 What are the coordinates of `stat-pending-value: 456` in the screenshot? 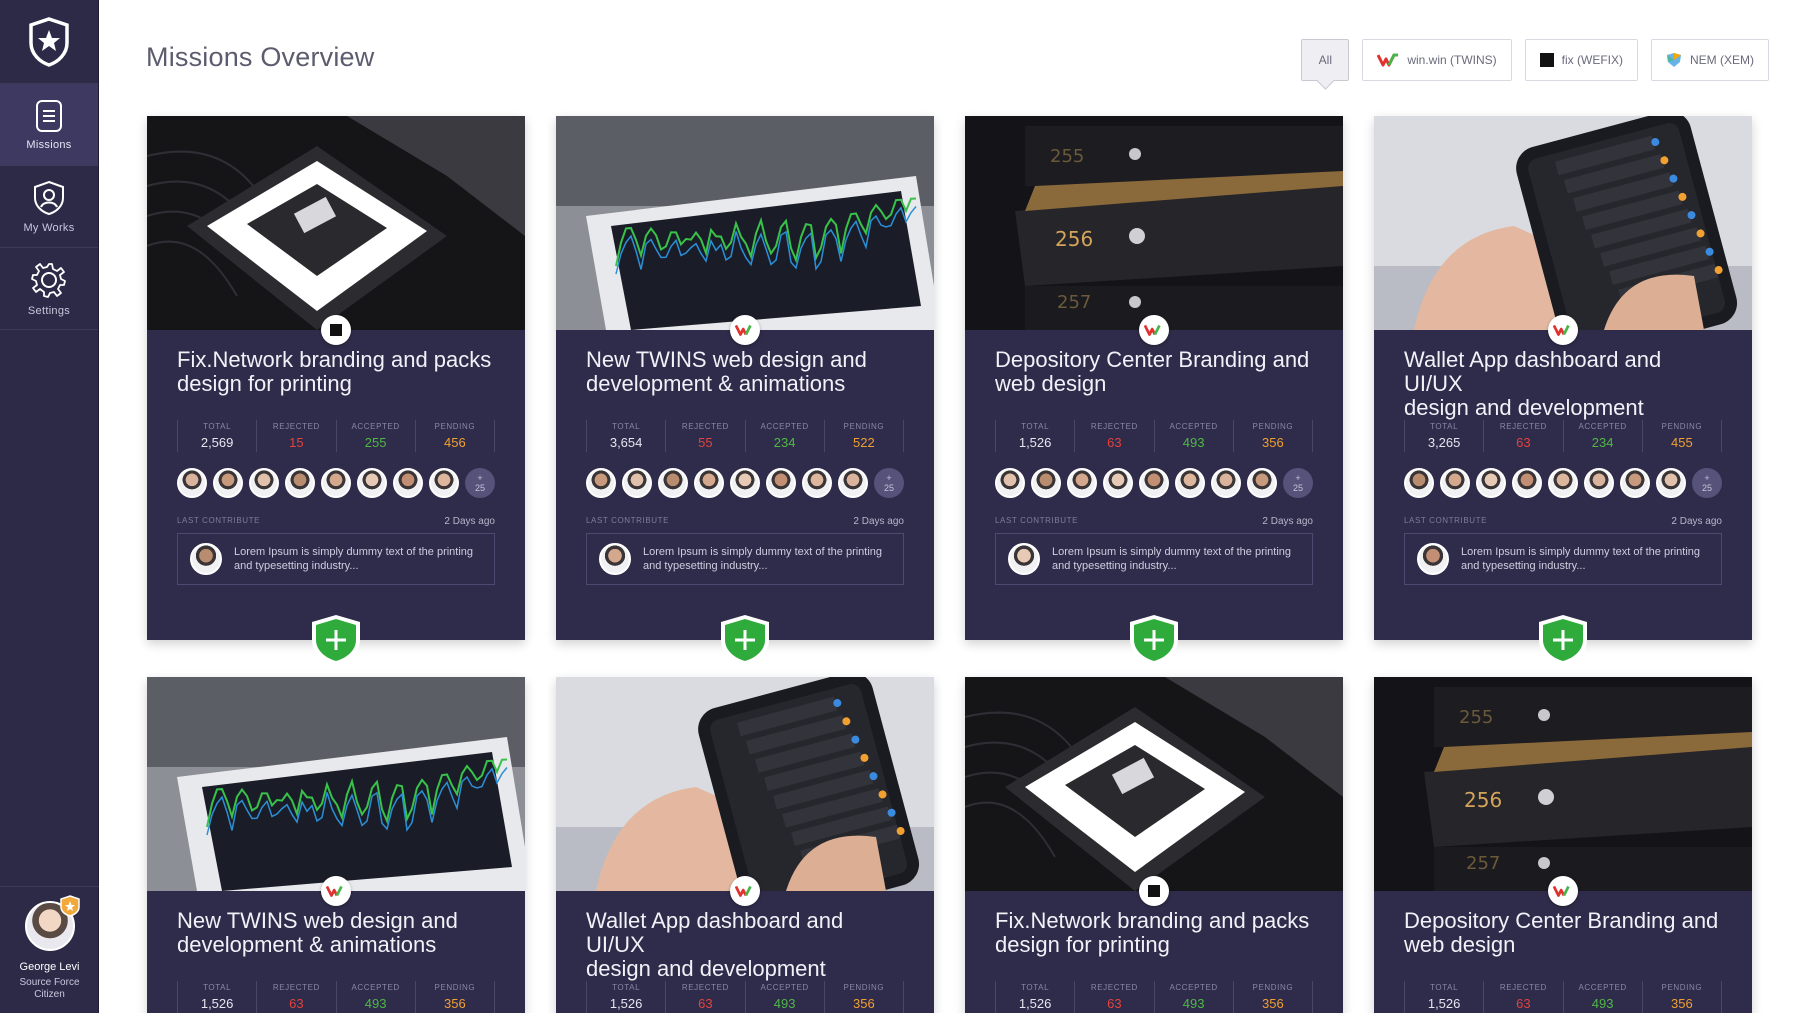 It's located at (455, 442).